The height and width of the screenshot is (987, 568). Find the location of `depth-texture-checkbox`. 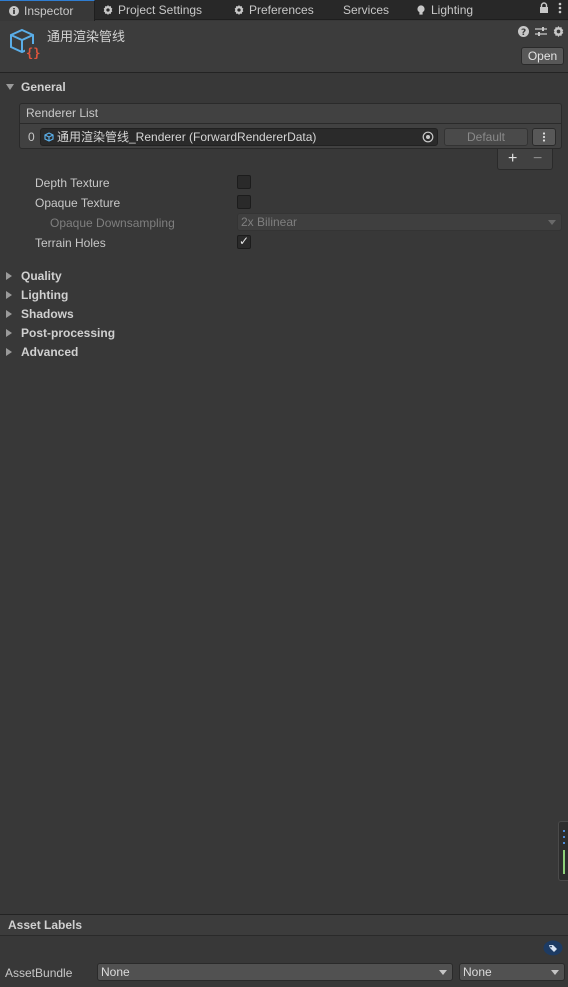

depth-texture-checkbox is located at coordinates (244, 182).